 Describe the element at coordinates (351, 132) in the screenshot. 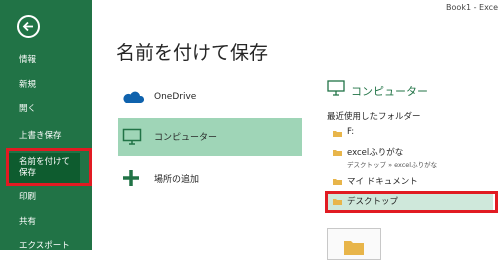

I see `folder-name: F:` at that location.